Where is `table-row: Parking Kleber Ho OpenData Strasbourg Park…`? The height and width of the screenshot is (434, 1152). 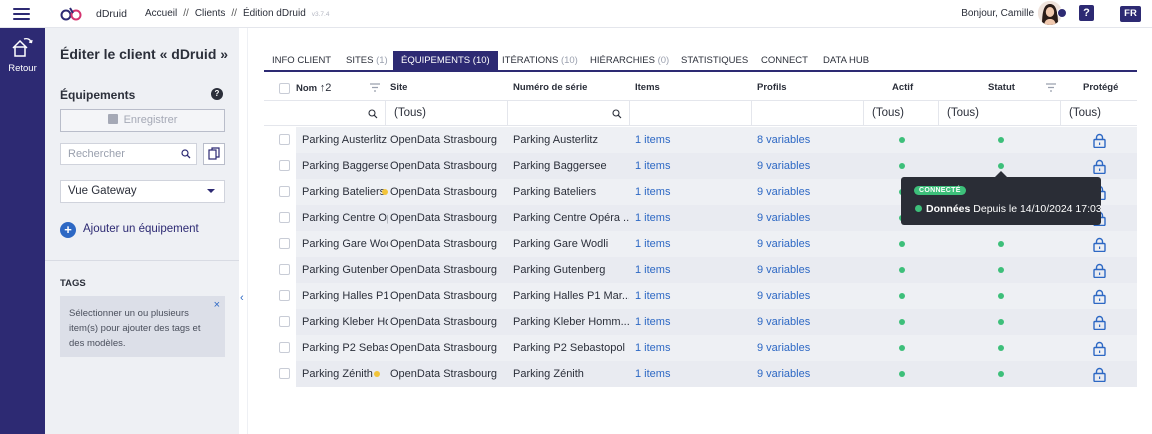 table-row: Parking Kleber Ho OpenData Strasbourg Park… is located at coordinates (700, 322).